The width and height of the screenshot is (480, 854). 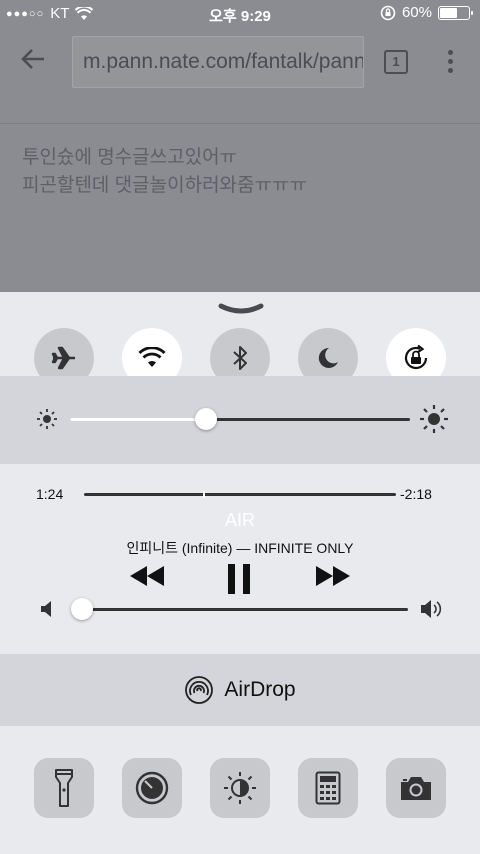 What do you see at coordinates (455, 12) in the screenshot?
I see `battery-icon` at bounding box center [455, 12].